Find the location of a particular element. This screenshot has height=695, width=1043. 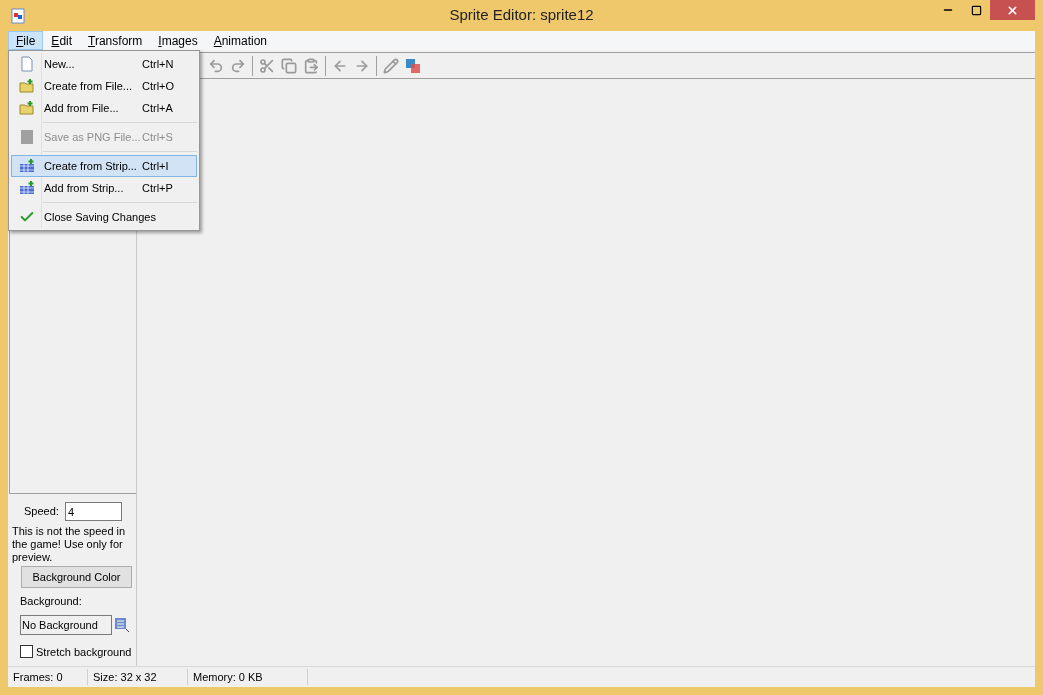

status-text: Frames: 0 is located at coordinates (48, 677).